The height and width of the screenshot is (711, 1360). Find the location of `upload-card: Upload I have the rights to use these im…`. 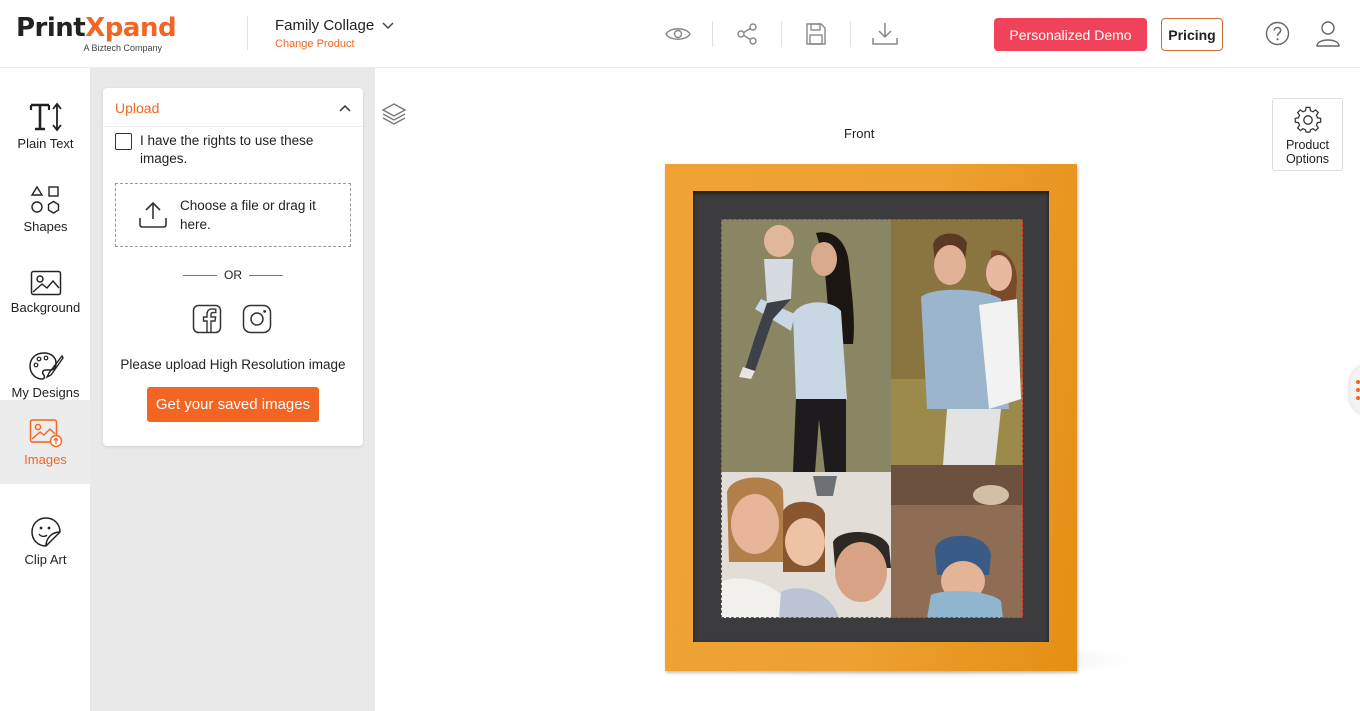

upload-card: Upload I have the rights to use these im… is located at coordinates (233, 267).